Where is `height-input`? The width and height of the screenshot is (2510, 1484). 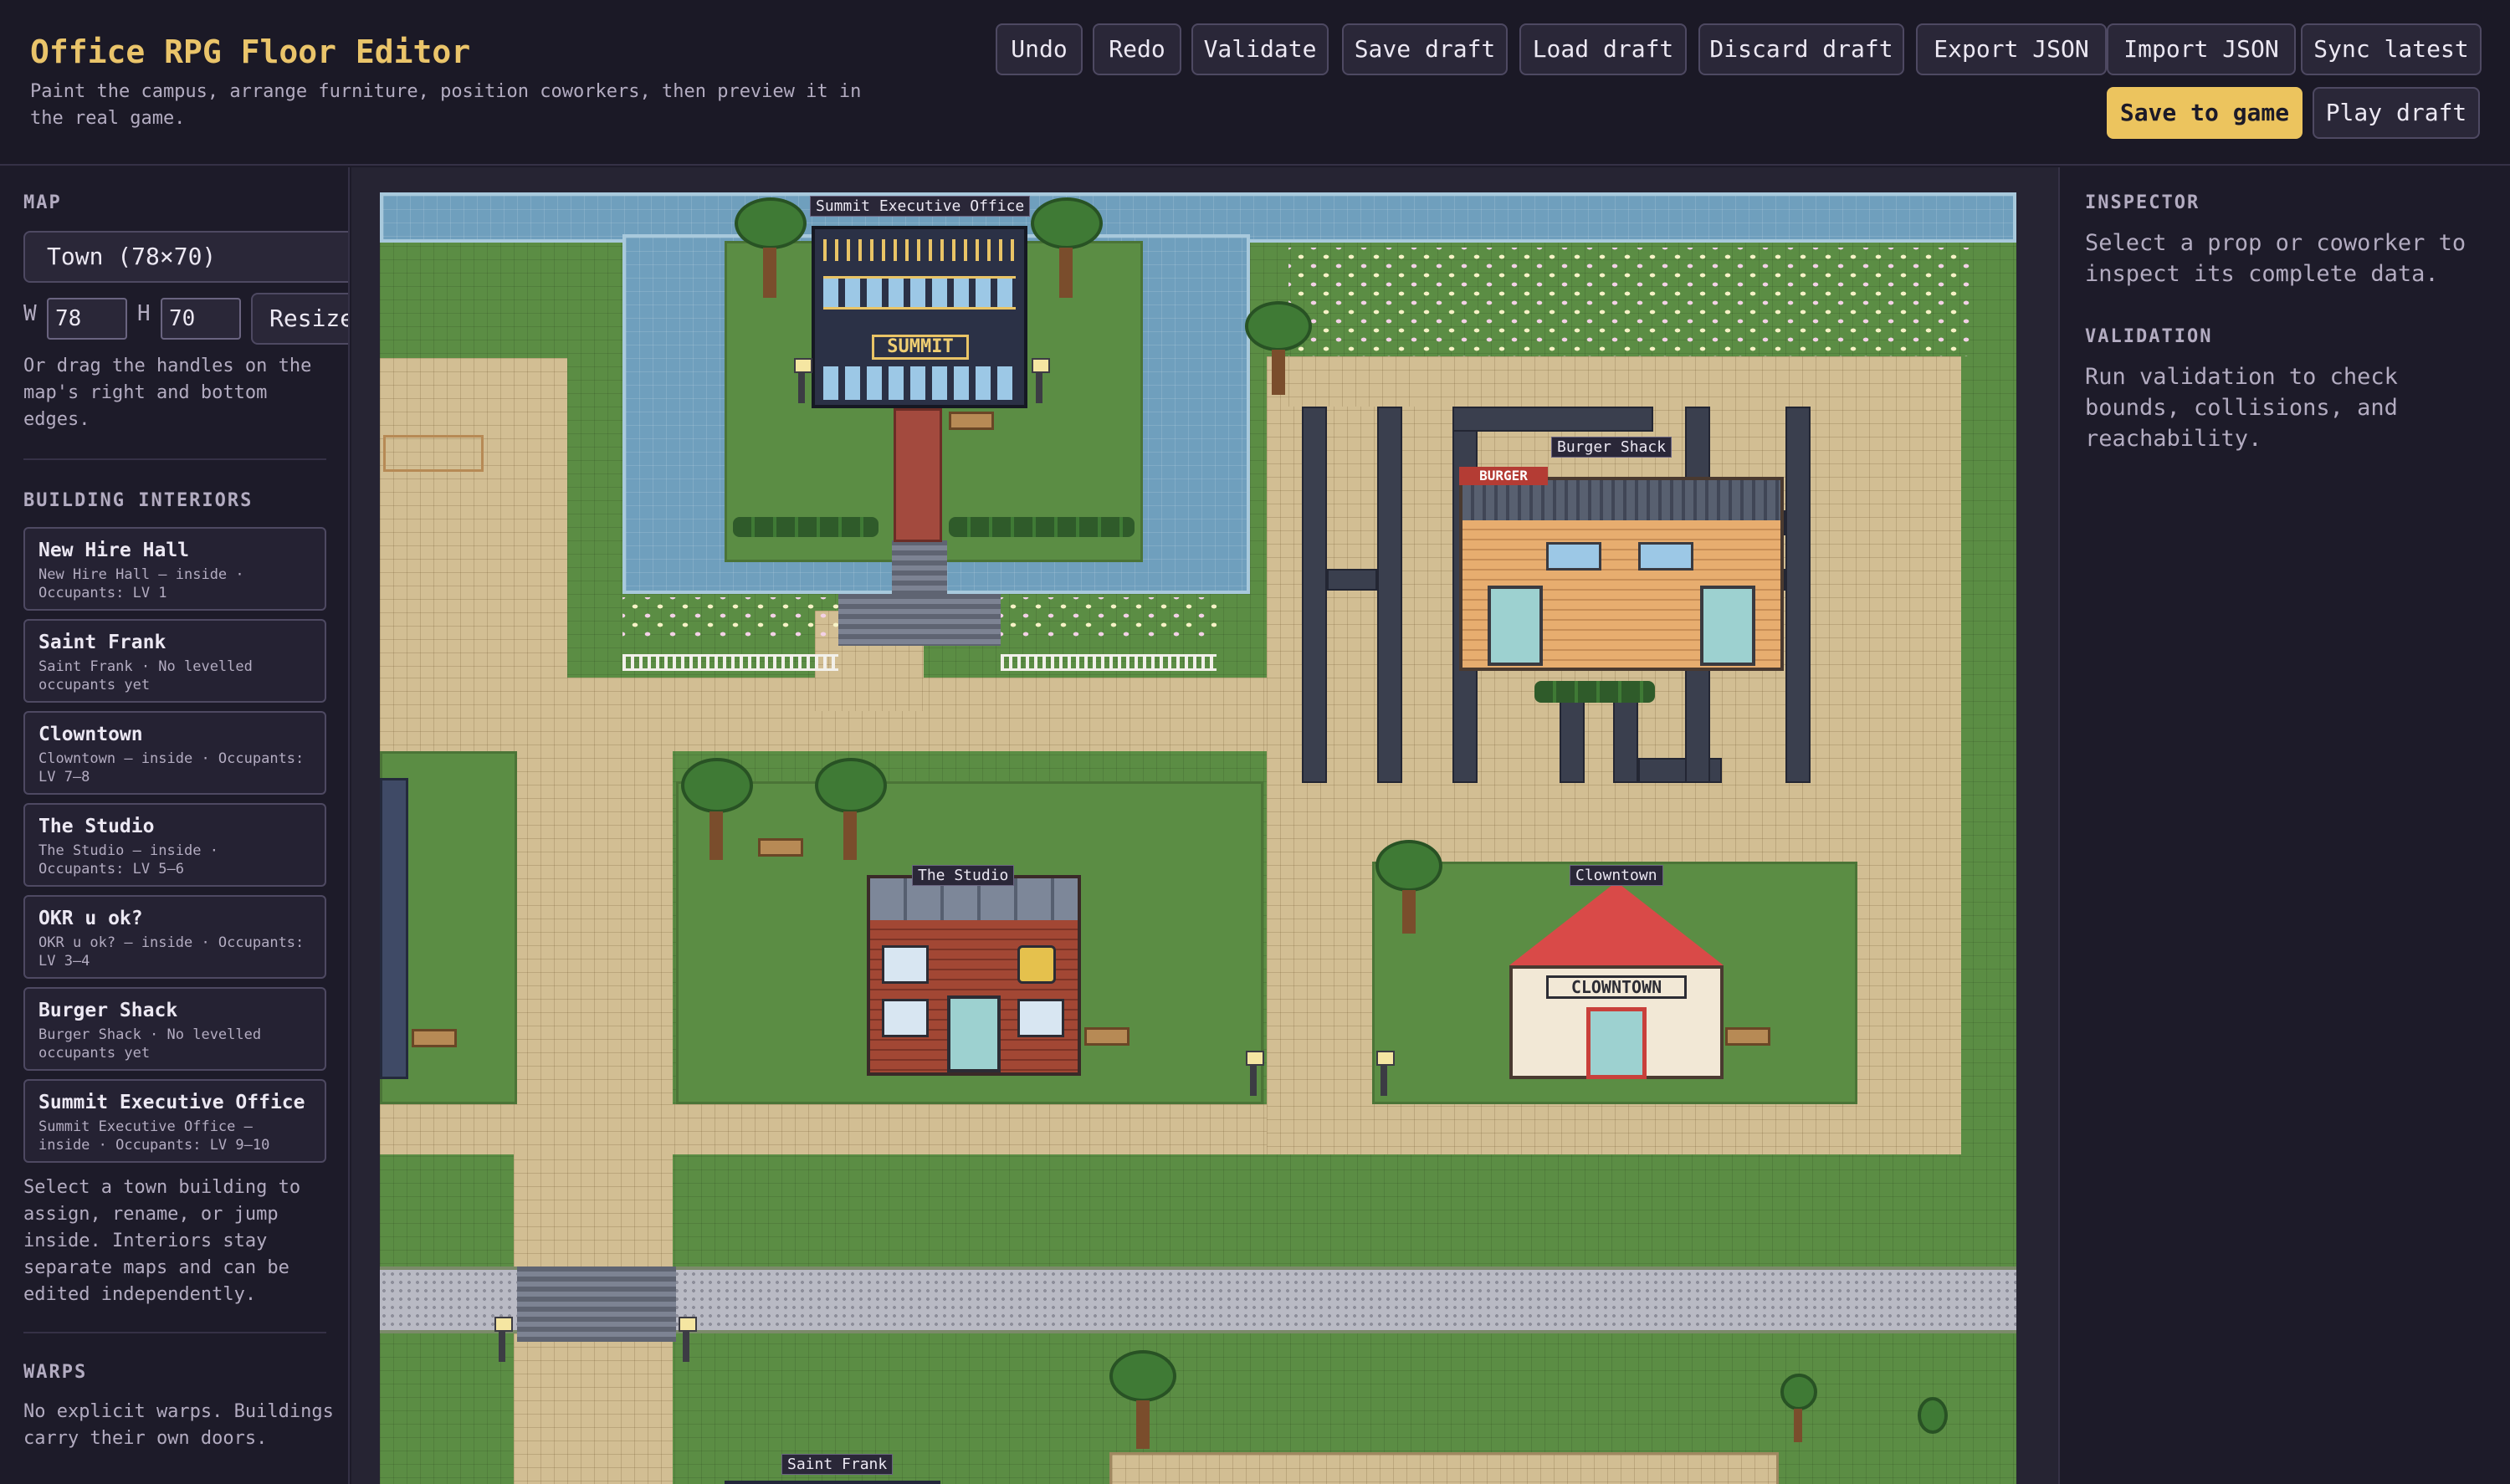
height-input is located at coordinates (201, 319).